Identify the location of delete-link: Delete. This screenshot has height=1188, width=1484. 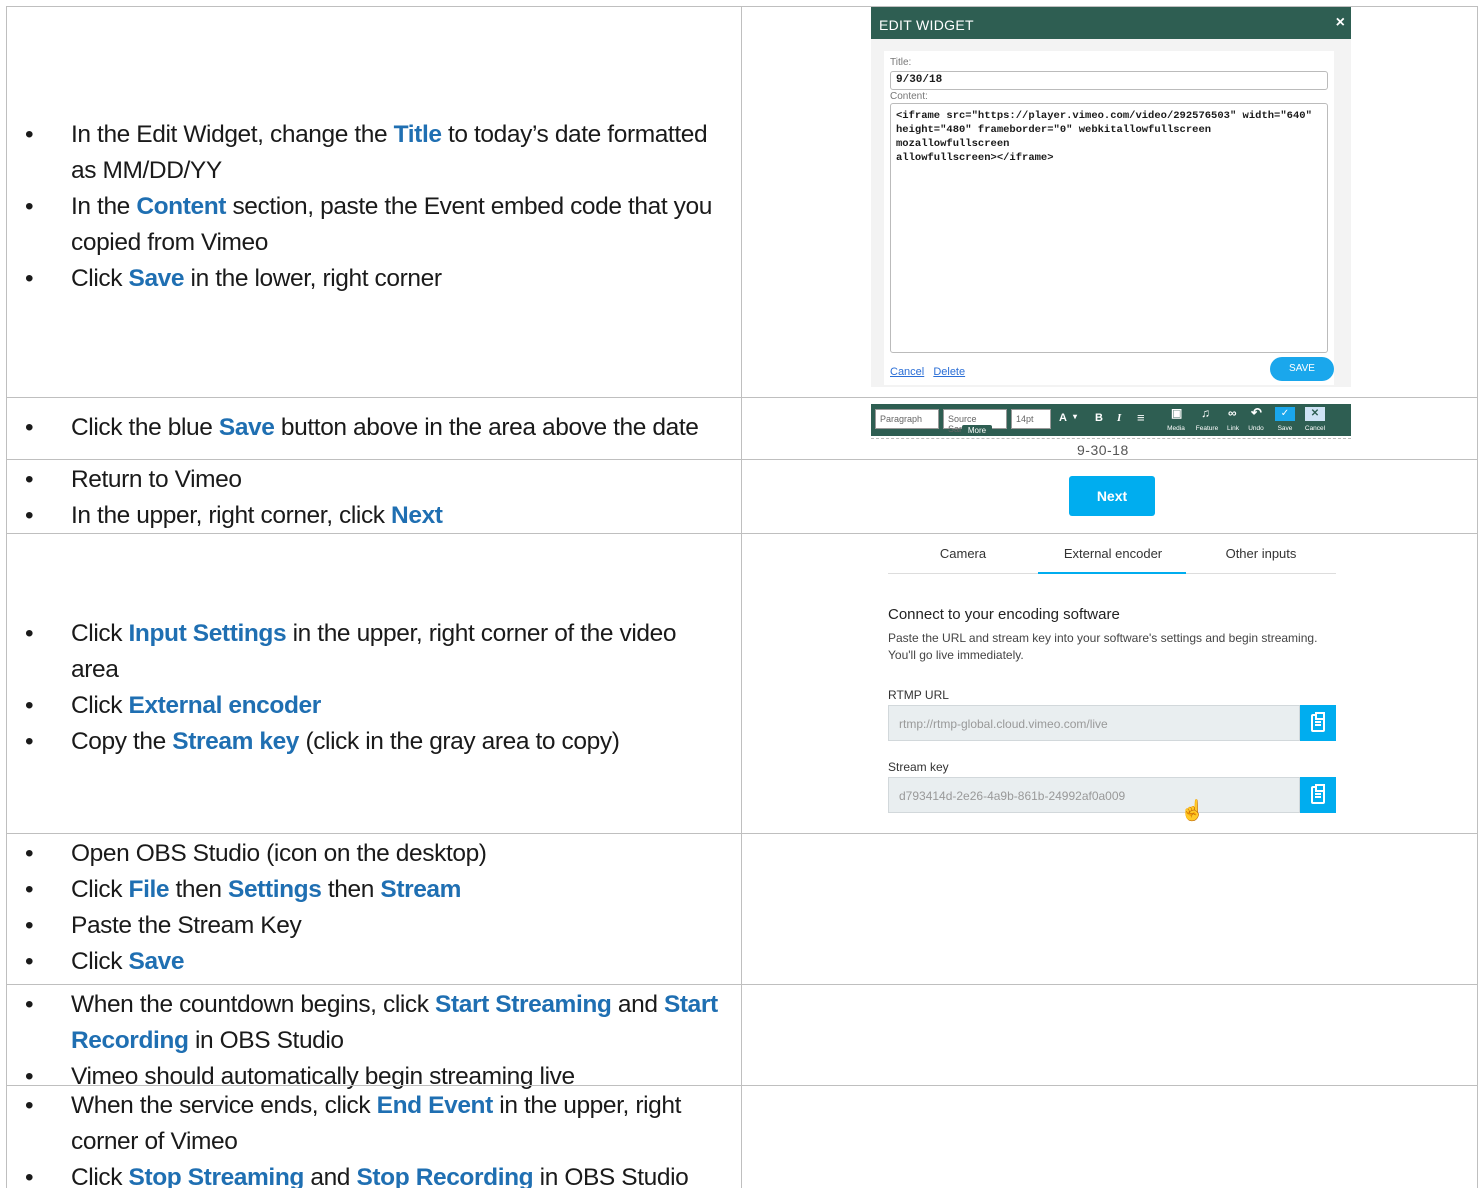
(949, 372).